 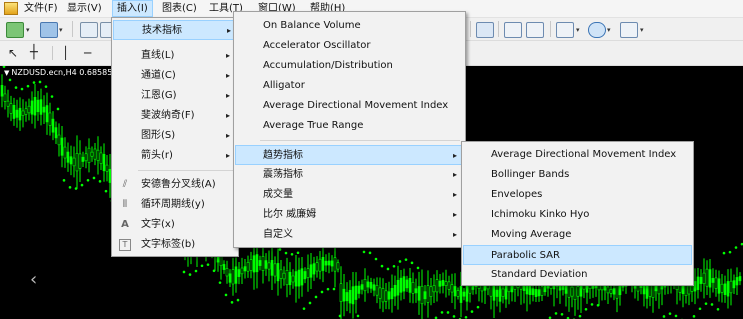 What do you see at coordinates (283, 155) in the screenshot?
I see `menu-item-label: 趋势指标` at bounding box center [283, 155].